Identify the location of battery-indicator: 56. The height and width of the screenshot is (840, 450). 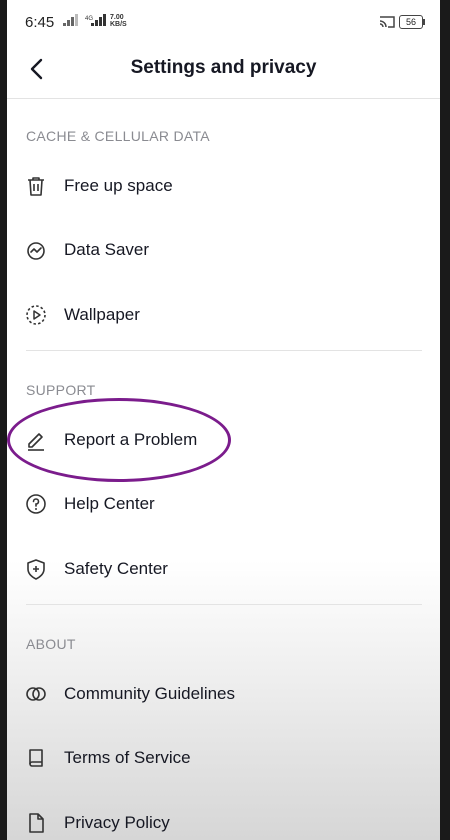
(412, 22).